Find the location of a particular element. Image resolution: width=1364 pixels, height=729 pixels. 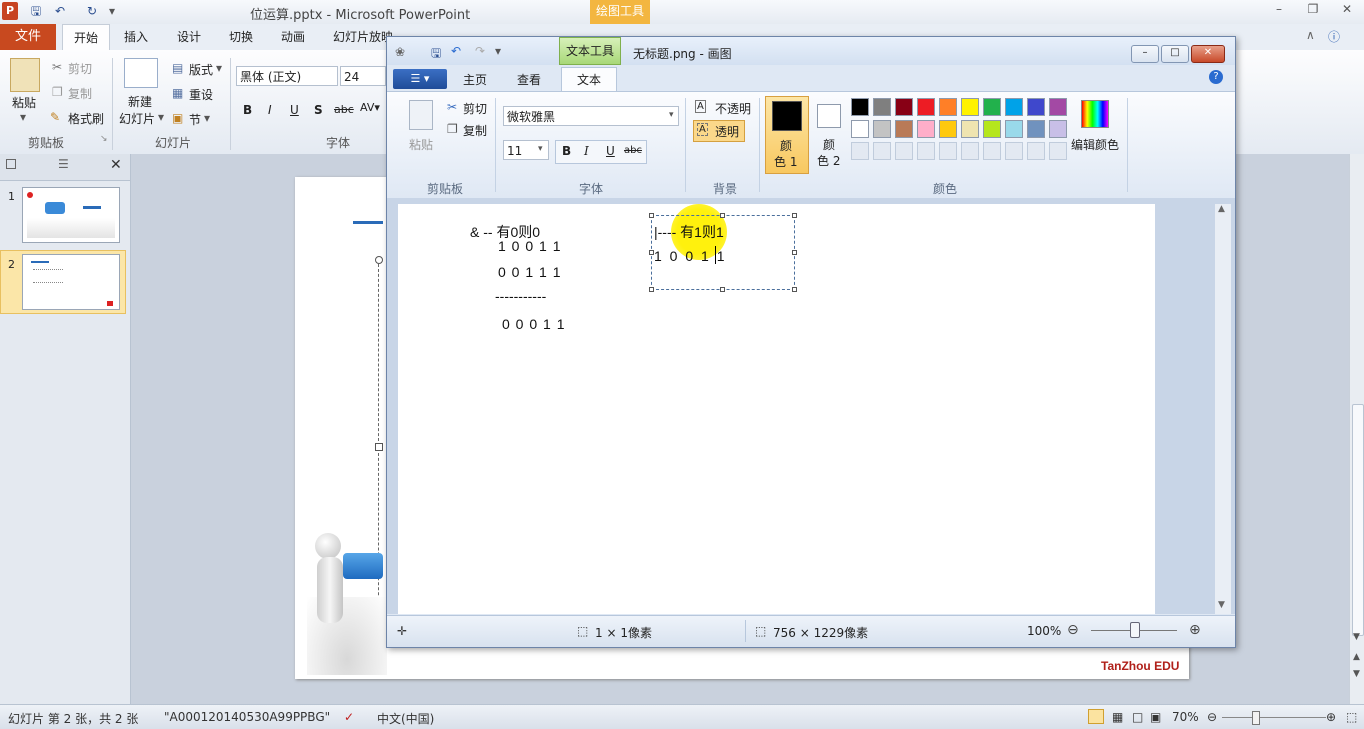

format-painter-icon: ✎ is located at coordinates (55, 117).